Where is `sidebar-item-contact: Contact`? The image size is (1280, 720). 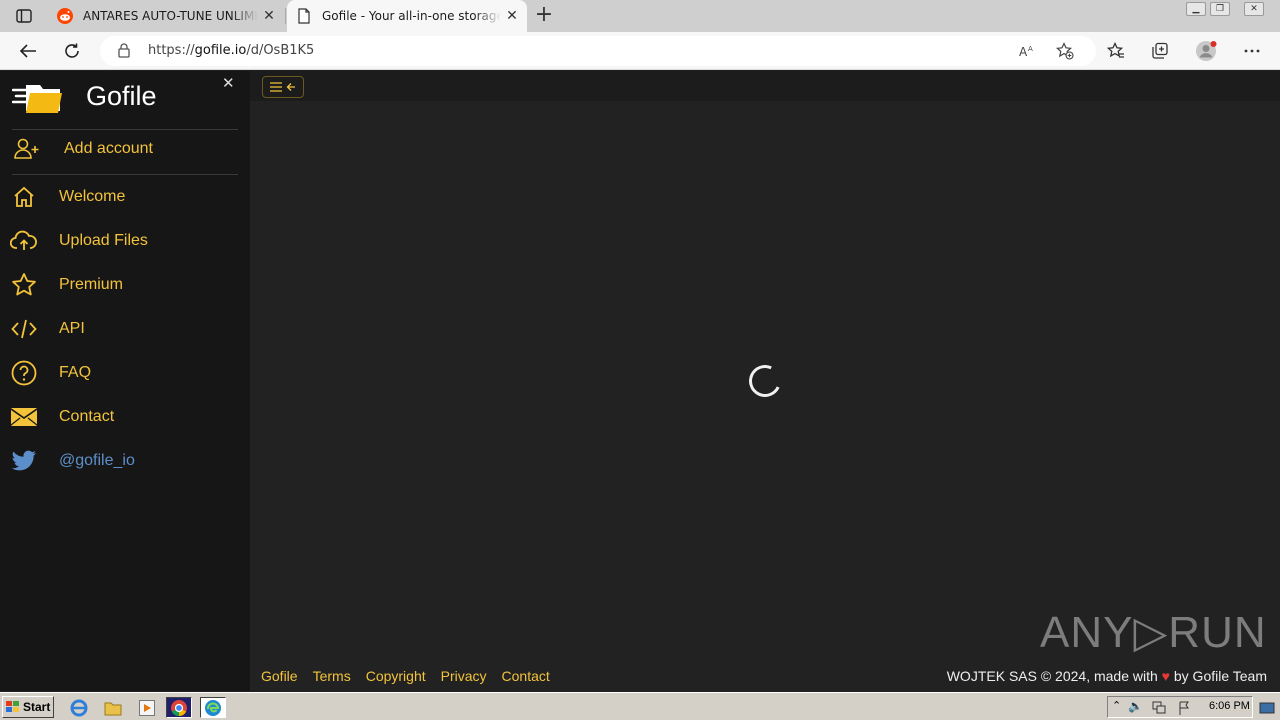
sidebar-item-contact: Contact is located at coordinates (62, 417).